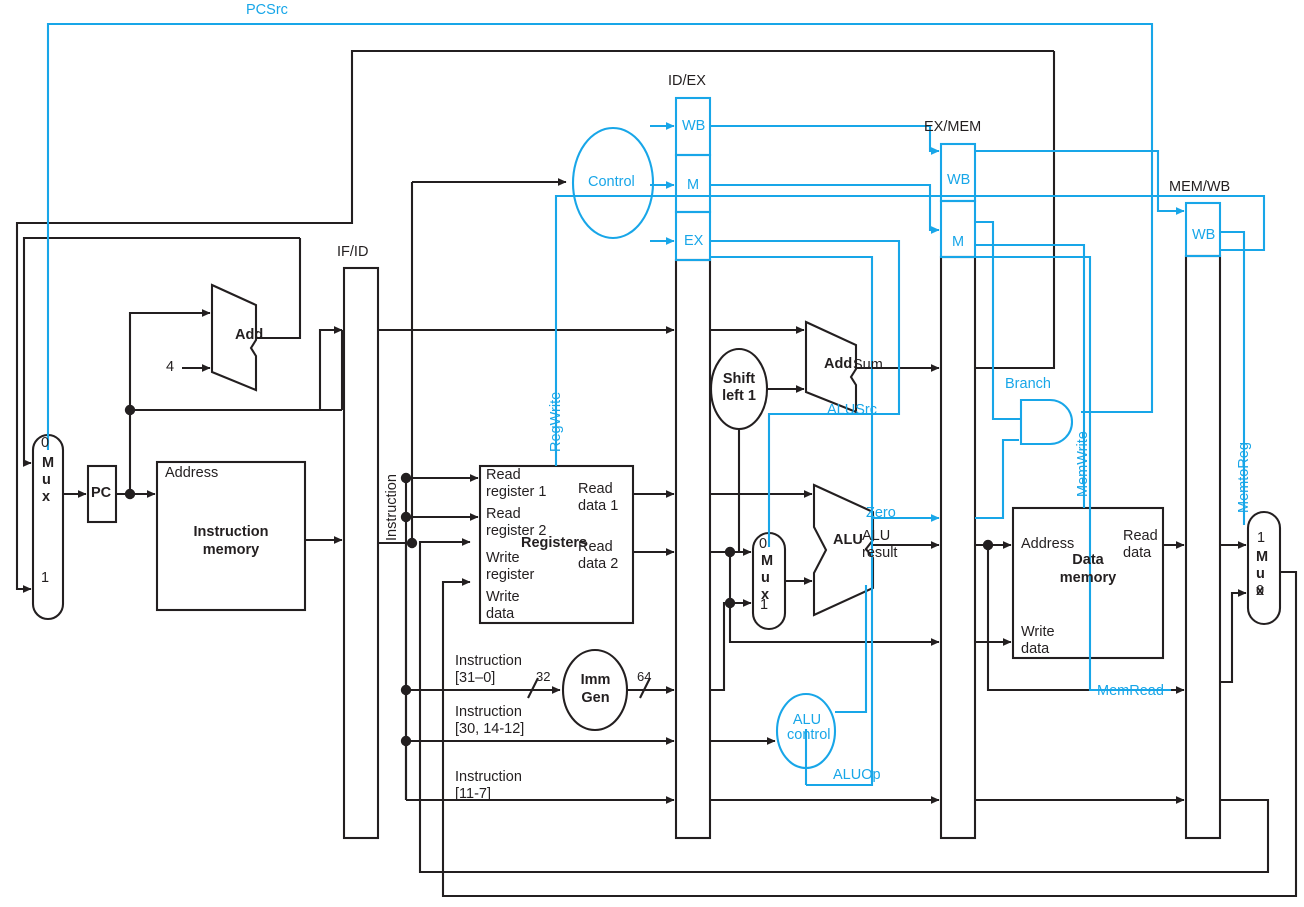 This screenshot has height=907, width=1304. What do you see at coordinates (598, 497) in the screenshot?
I see `read-data-1-label: Read data 1` at bounding box center [598, 497].